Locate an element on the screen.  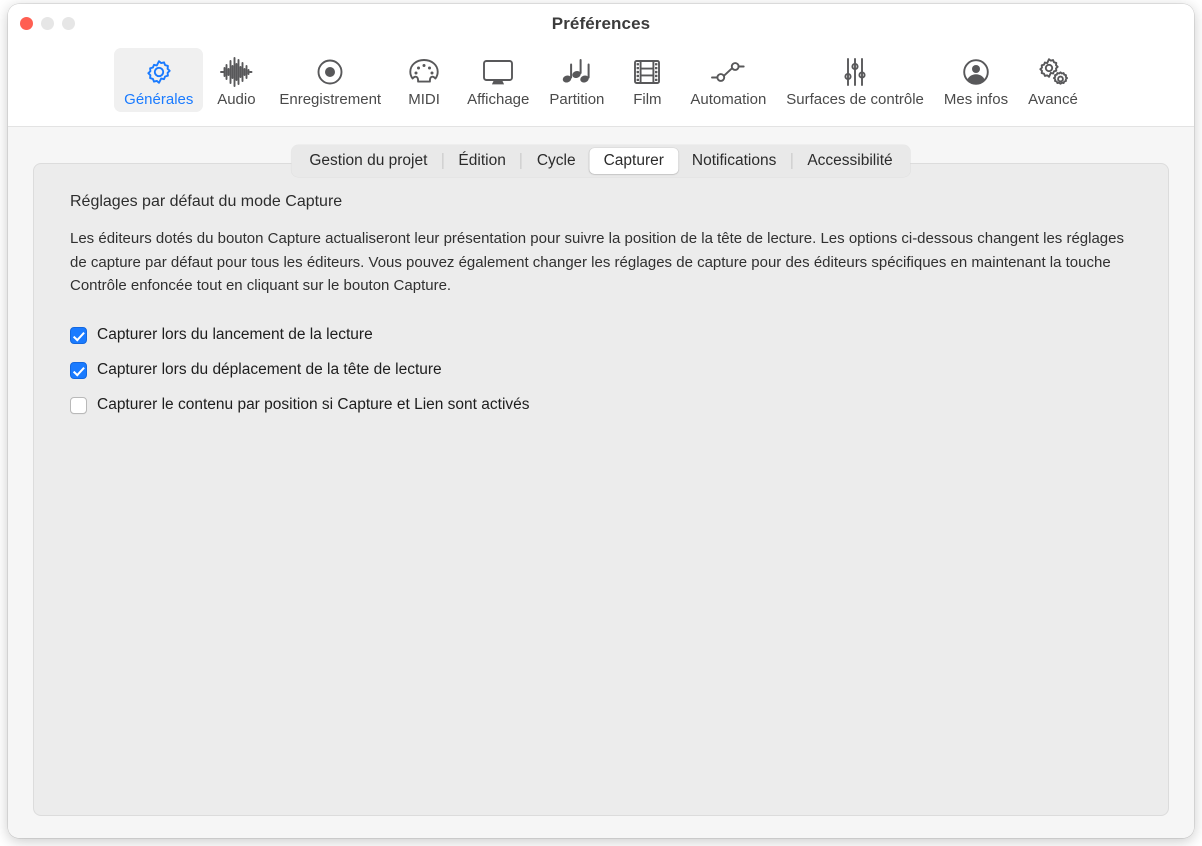
toolbar-item-enregistrement: Enregistrement is located at coordinates (330, 80).